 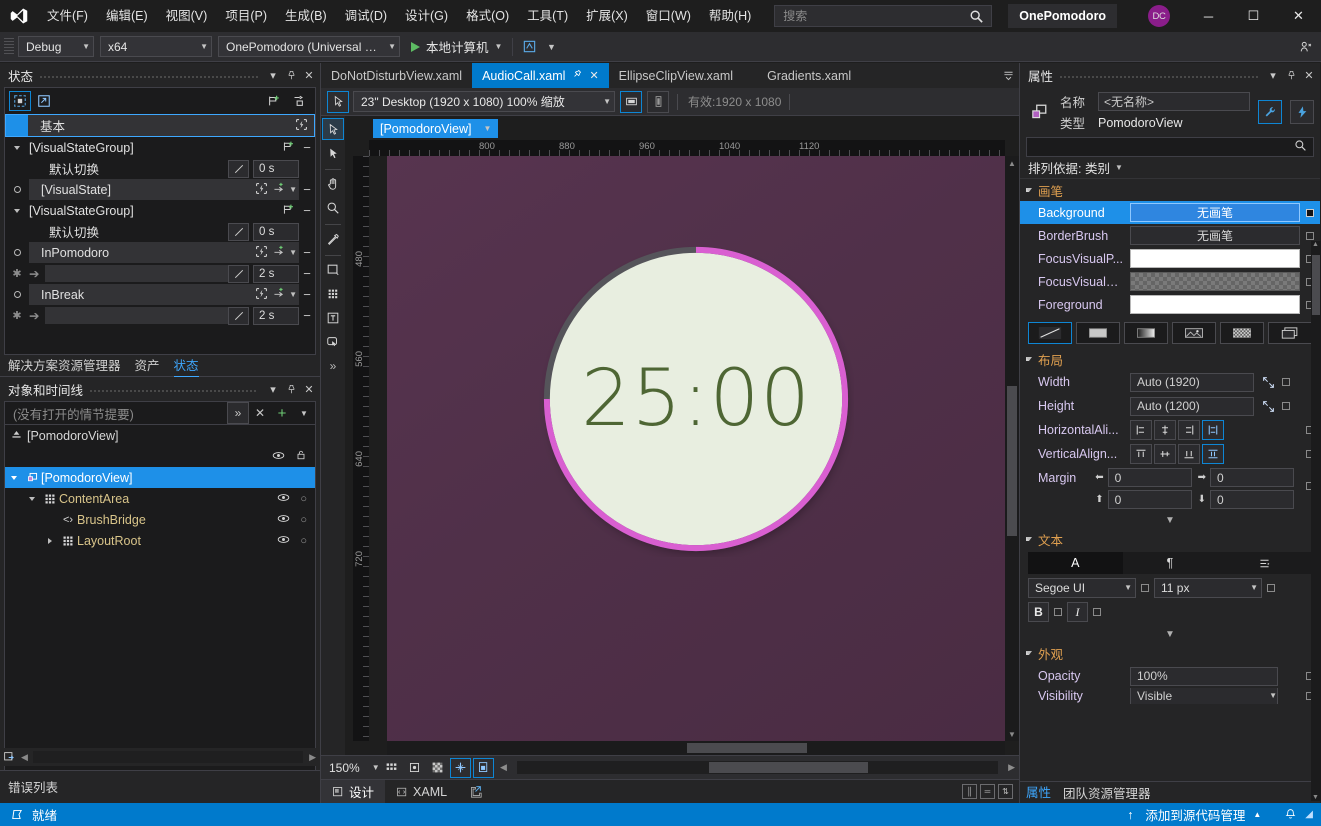 What do you see at coordinates (1213, 454) in the screenshot?
I see `align-vstretch-icon` at bounding box center [1213, 454].